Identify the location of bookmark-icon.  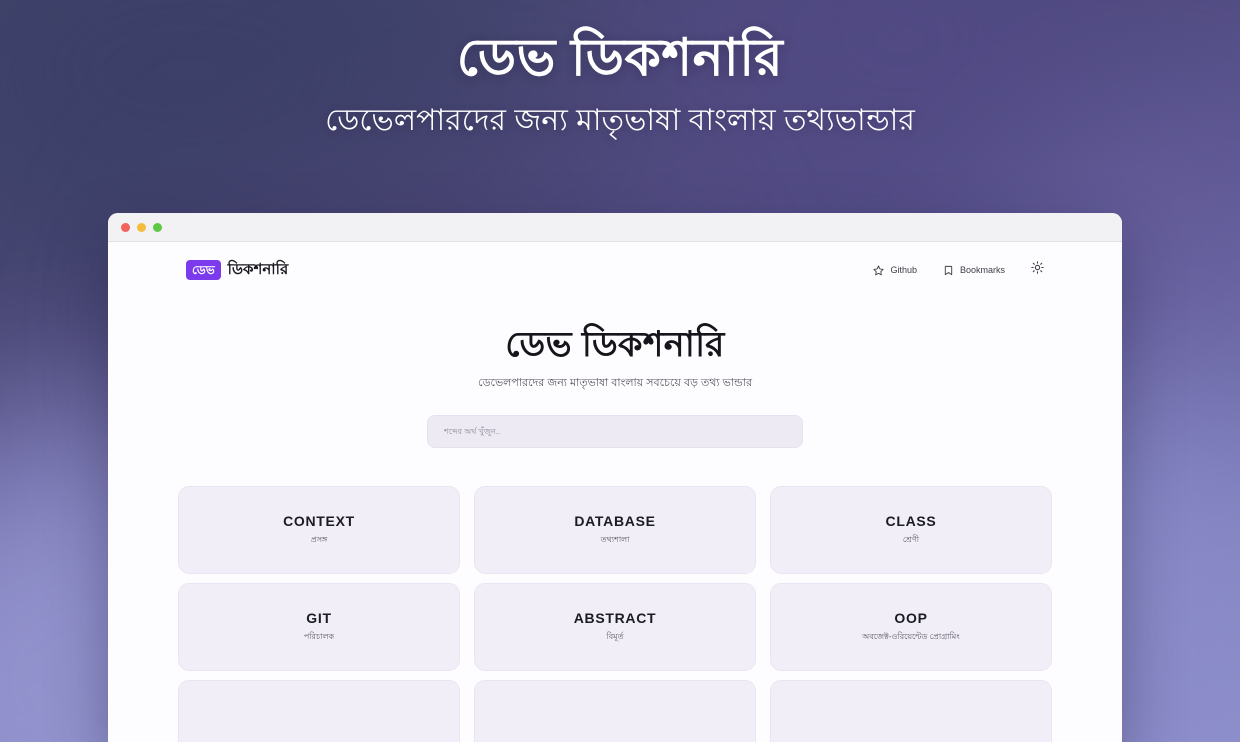
(948, 270).